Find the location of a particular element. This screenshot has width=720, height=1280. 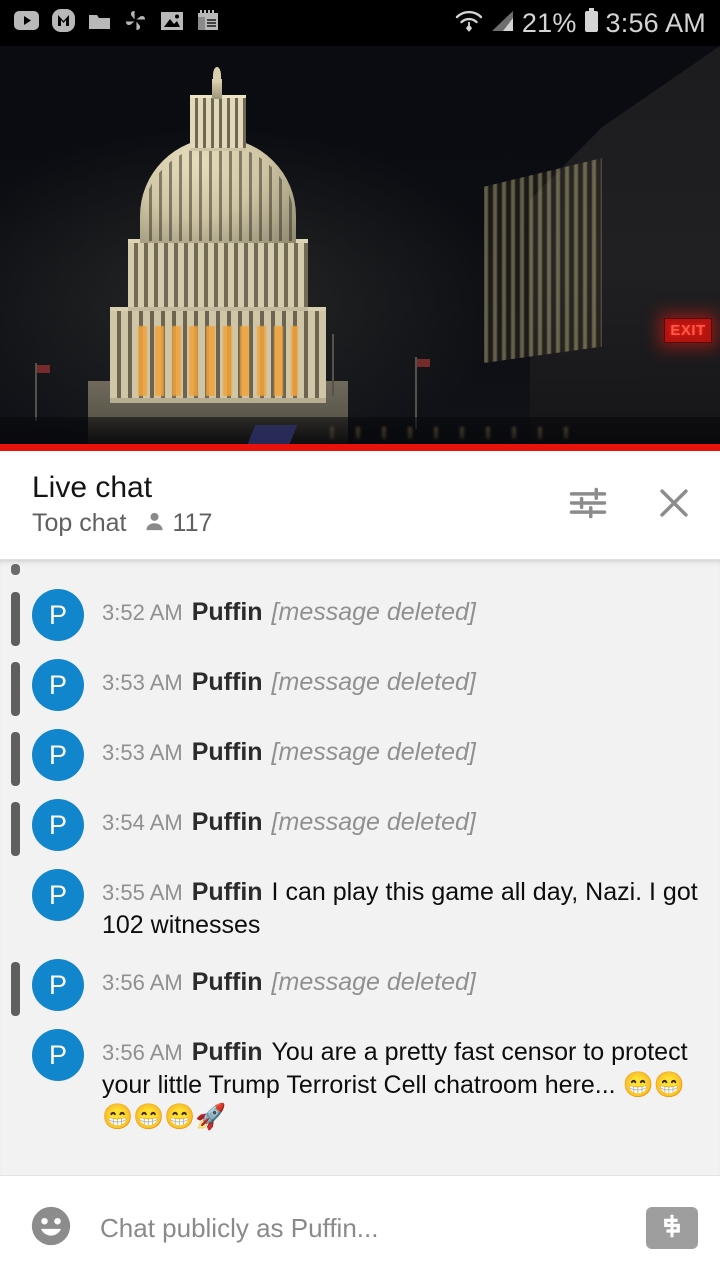

flag-left is located at coordinates (43, 369).